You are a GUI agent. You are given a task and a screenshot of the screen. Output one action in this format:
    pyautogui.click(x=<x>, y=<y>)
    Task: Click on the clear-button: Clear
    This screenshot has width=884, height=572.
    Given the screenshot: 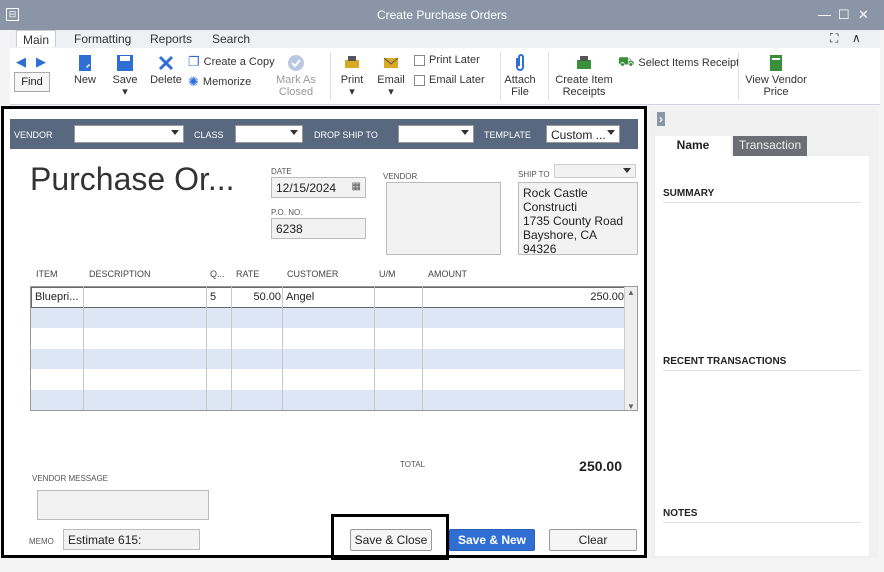 What is the action you would take?
    pyautogui.click(x=593, y=540)
    